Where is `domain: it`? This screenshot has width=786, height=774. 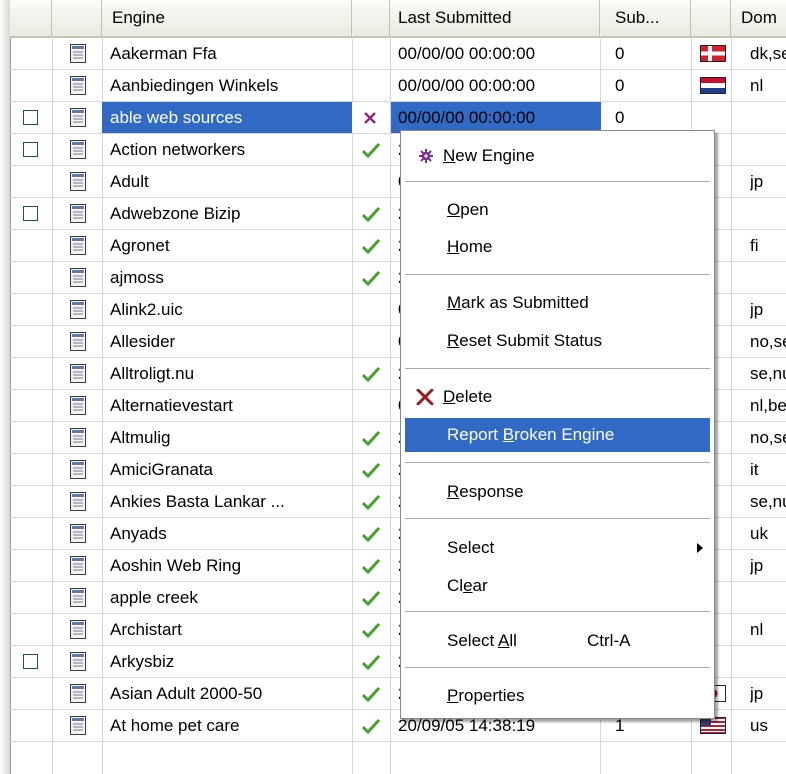 domain: it is located at coordinates (754, 469).